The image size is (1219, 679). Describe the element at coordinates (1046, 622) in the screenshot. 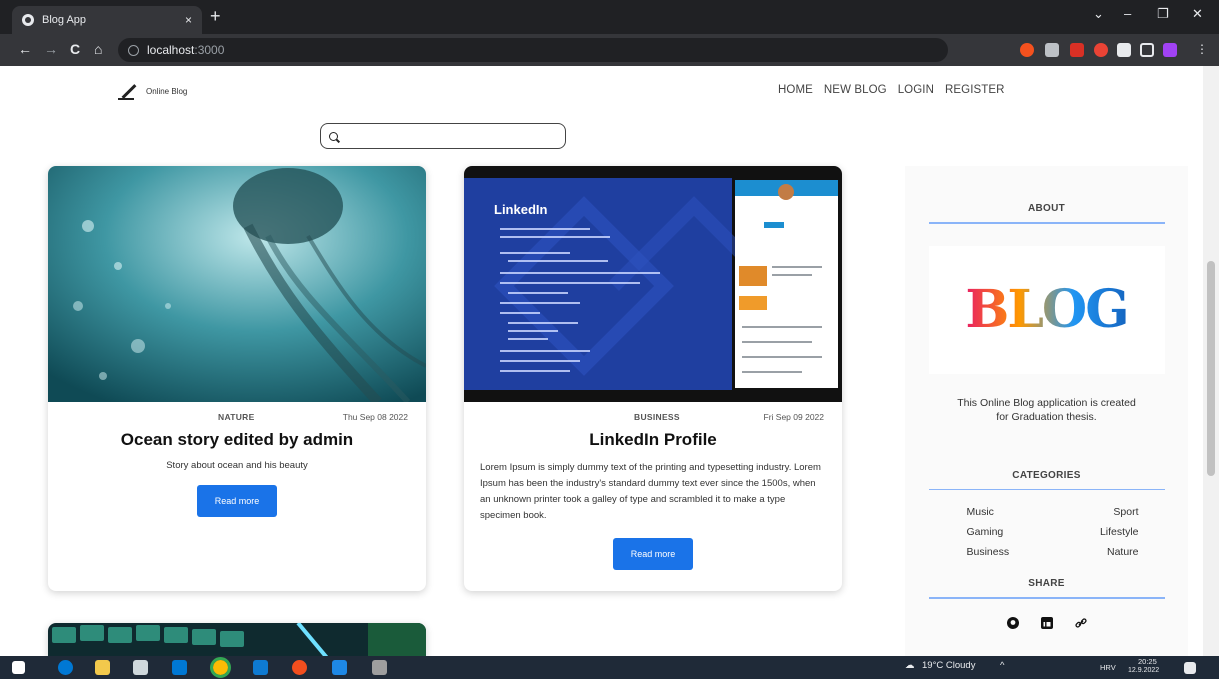

I see `linkedin-icon` at that location.